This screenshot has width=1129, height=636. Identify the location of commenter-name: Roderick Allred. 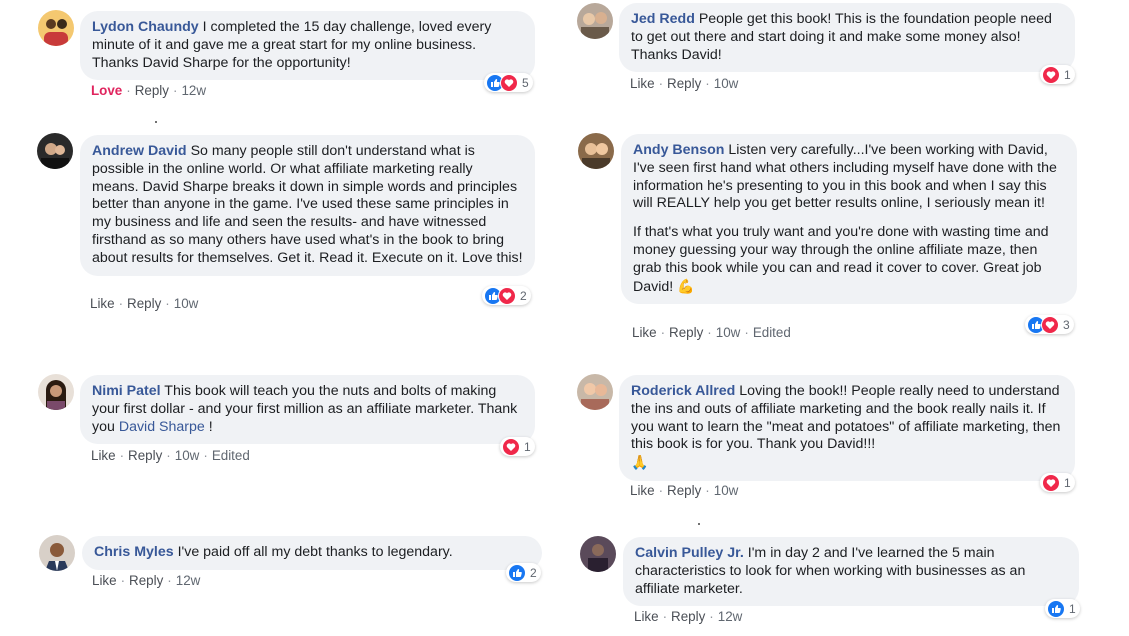
(683, 391).